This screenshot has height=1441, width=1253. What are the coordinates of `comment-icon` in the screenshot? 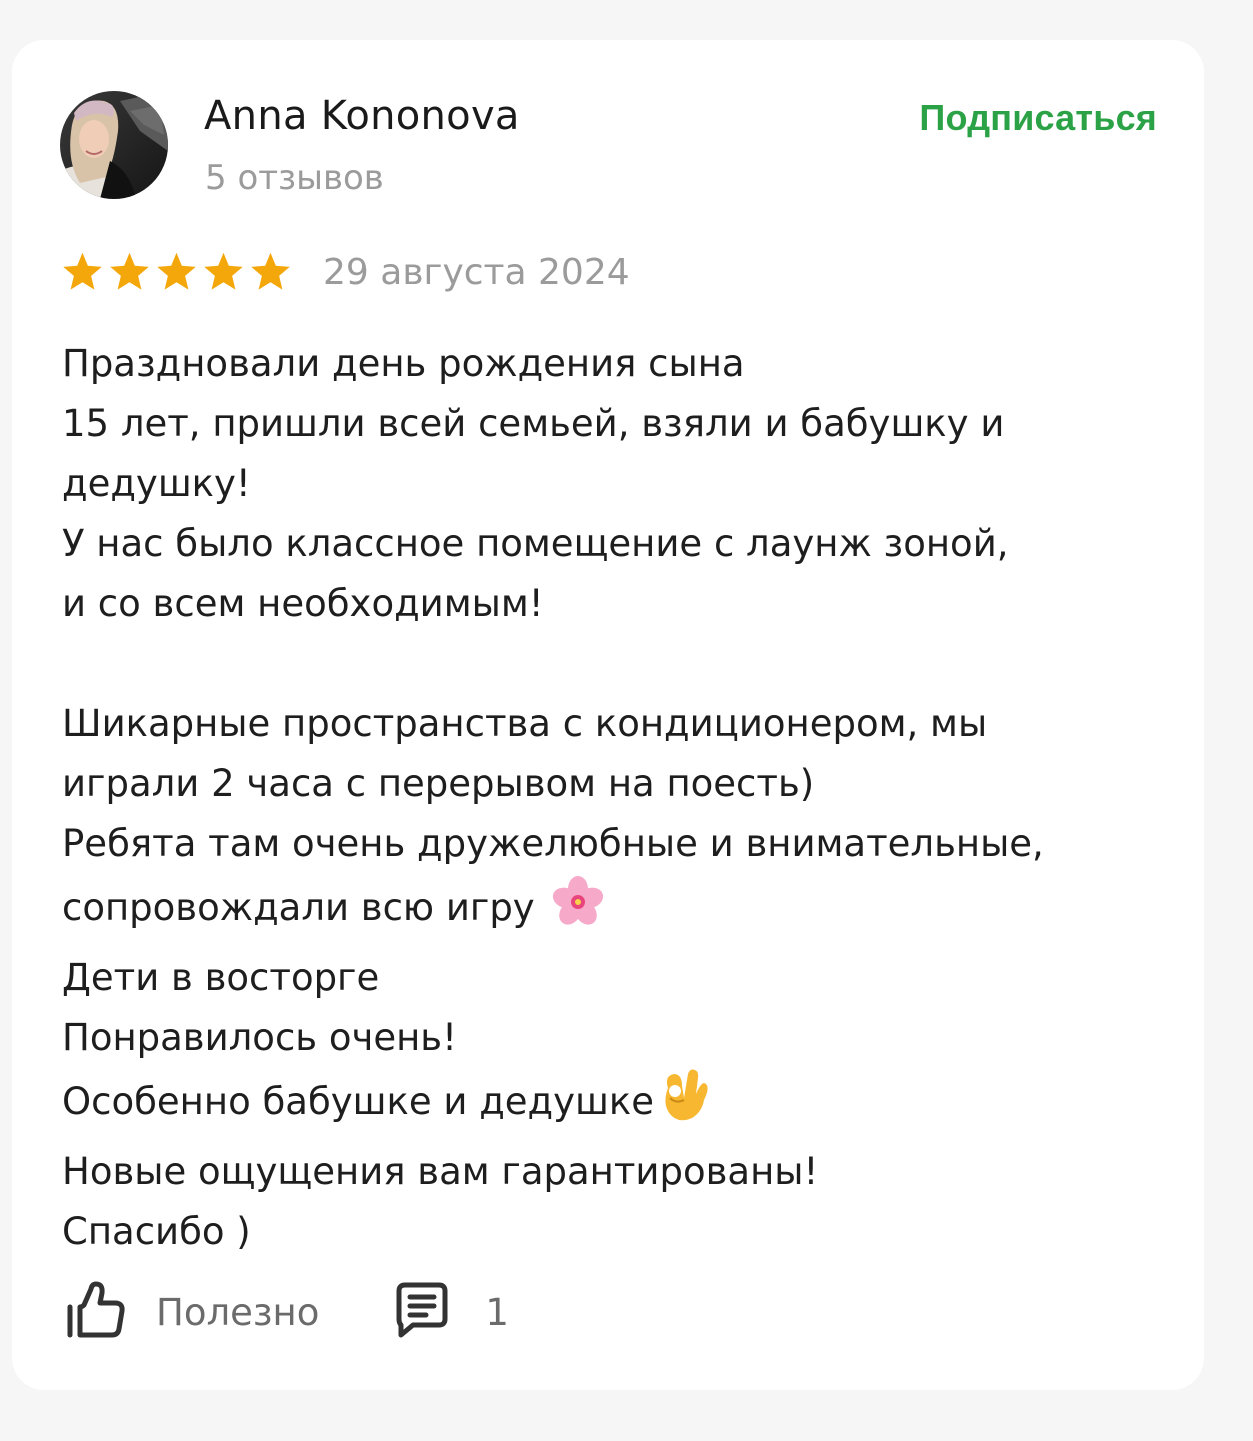 It's located at (422, 1312).